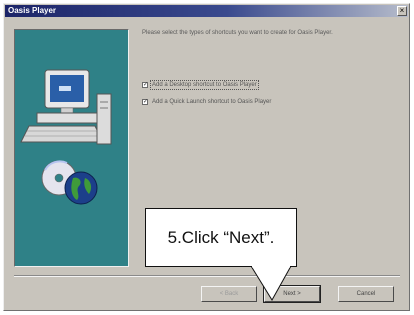 This screenshot has width=414, height=315. I want to click on button-separator, so click(207, 276).